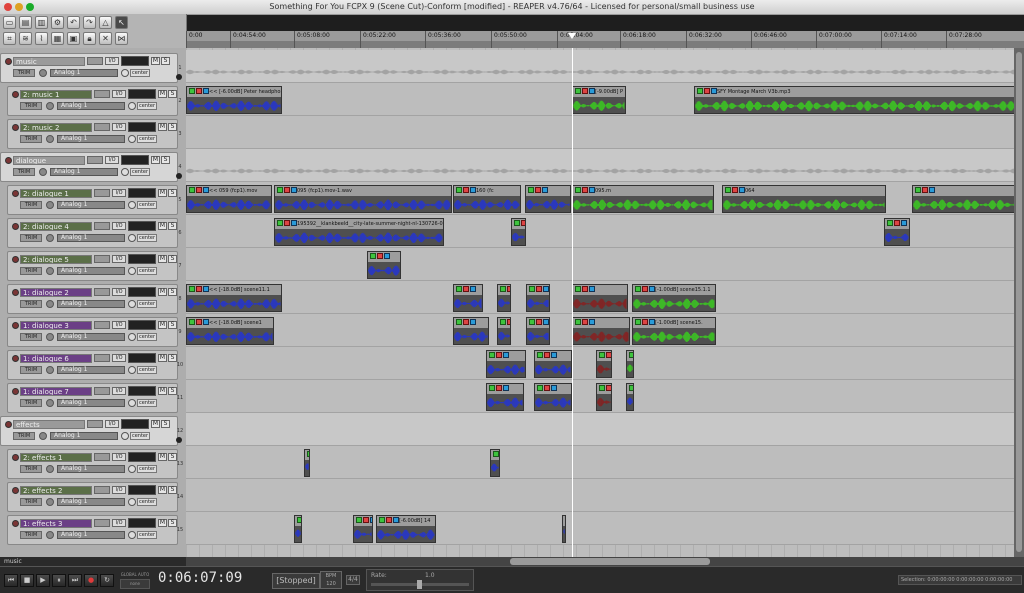 This screenshot has height=593, width=1024. What do you see at coordinates (73, 38) in the screenshot?
I see `item-grouping-icon: ▣` at bounding box center [73, 38].